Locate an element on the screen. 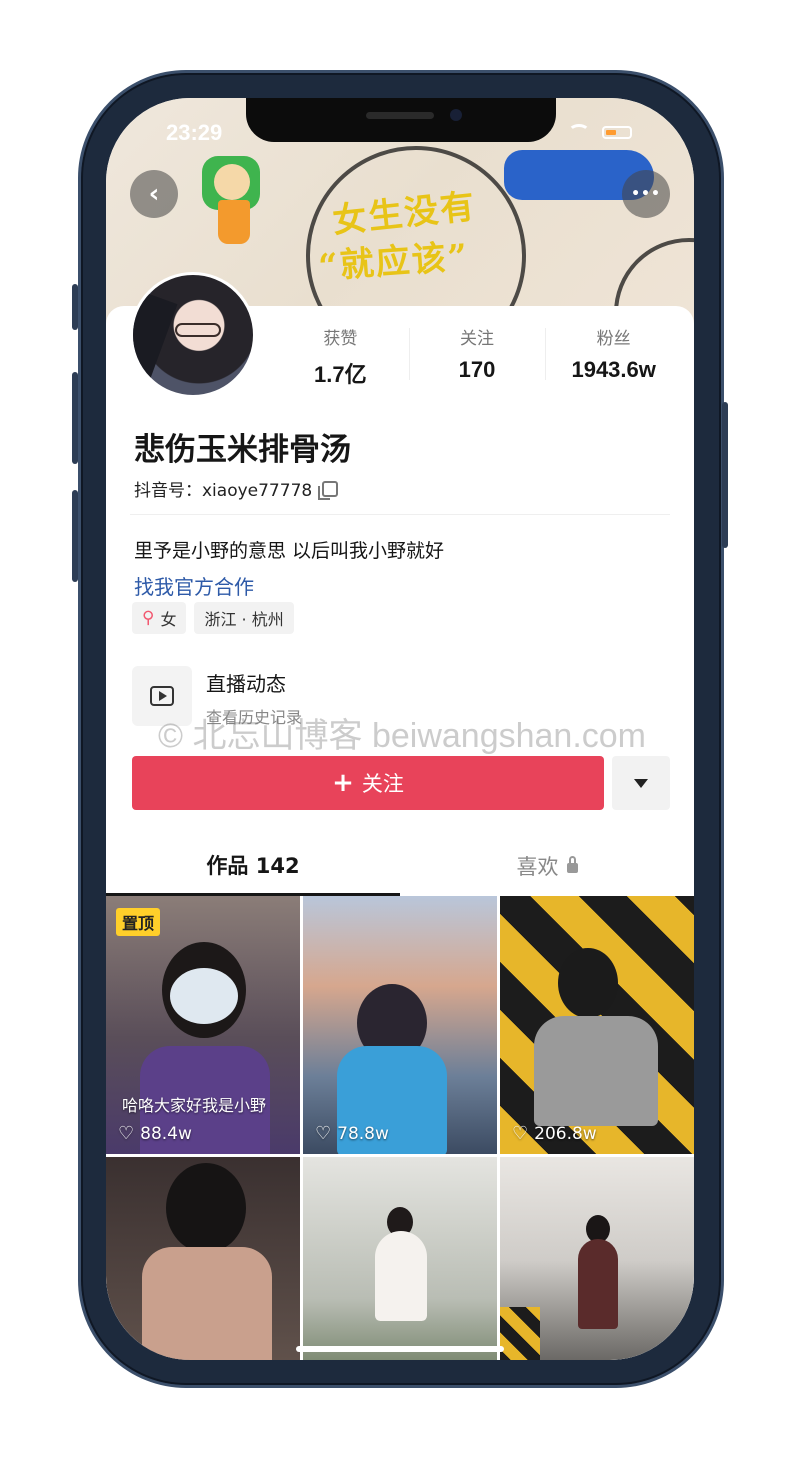 The height and width of the screenshot is (1460, 800). video-likes: ♡ 78.8w is located at coordinates (352, 1133).